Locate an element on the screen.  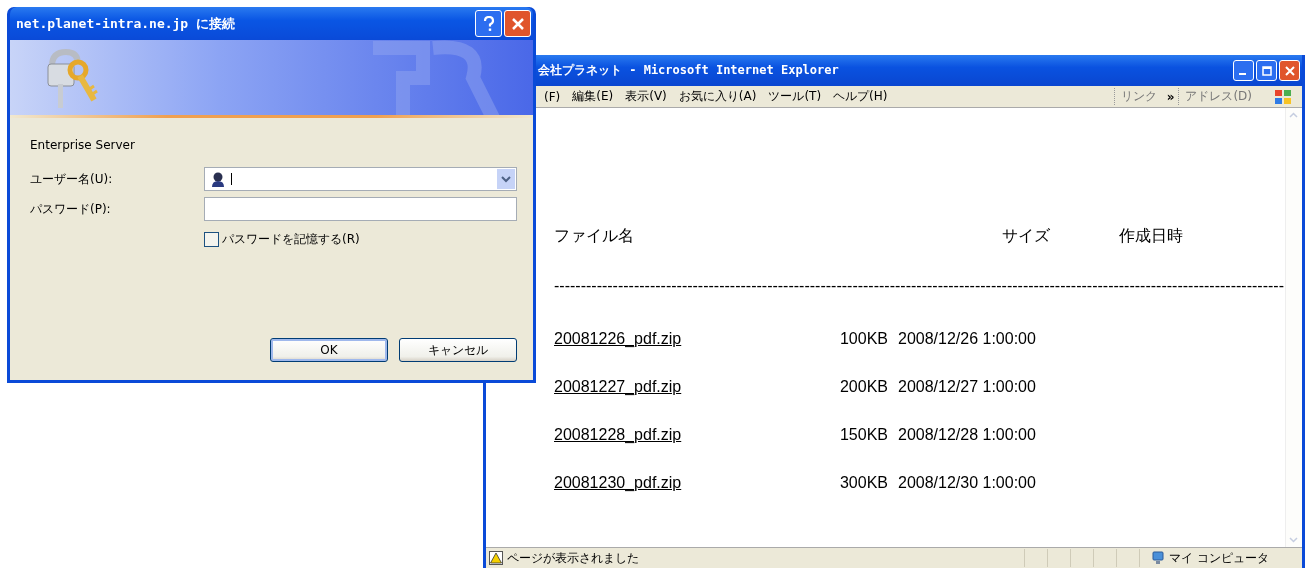
file-date: 2008/12/28 1:00:00 is located at coordinates (967, 435).